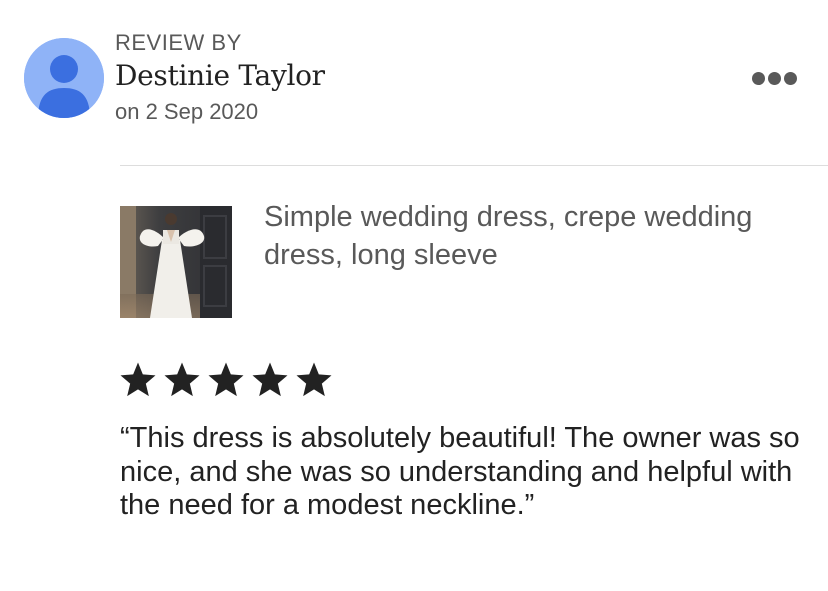 The width and height of the screenshot is (828, 591). What do you see at coordinates (474, 165) in the screenshot?
I see `divider` at bounding box center [474, 165].